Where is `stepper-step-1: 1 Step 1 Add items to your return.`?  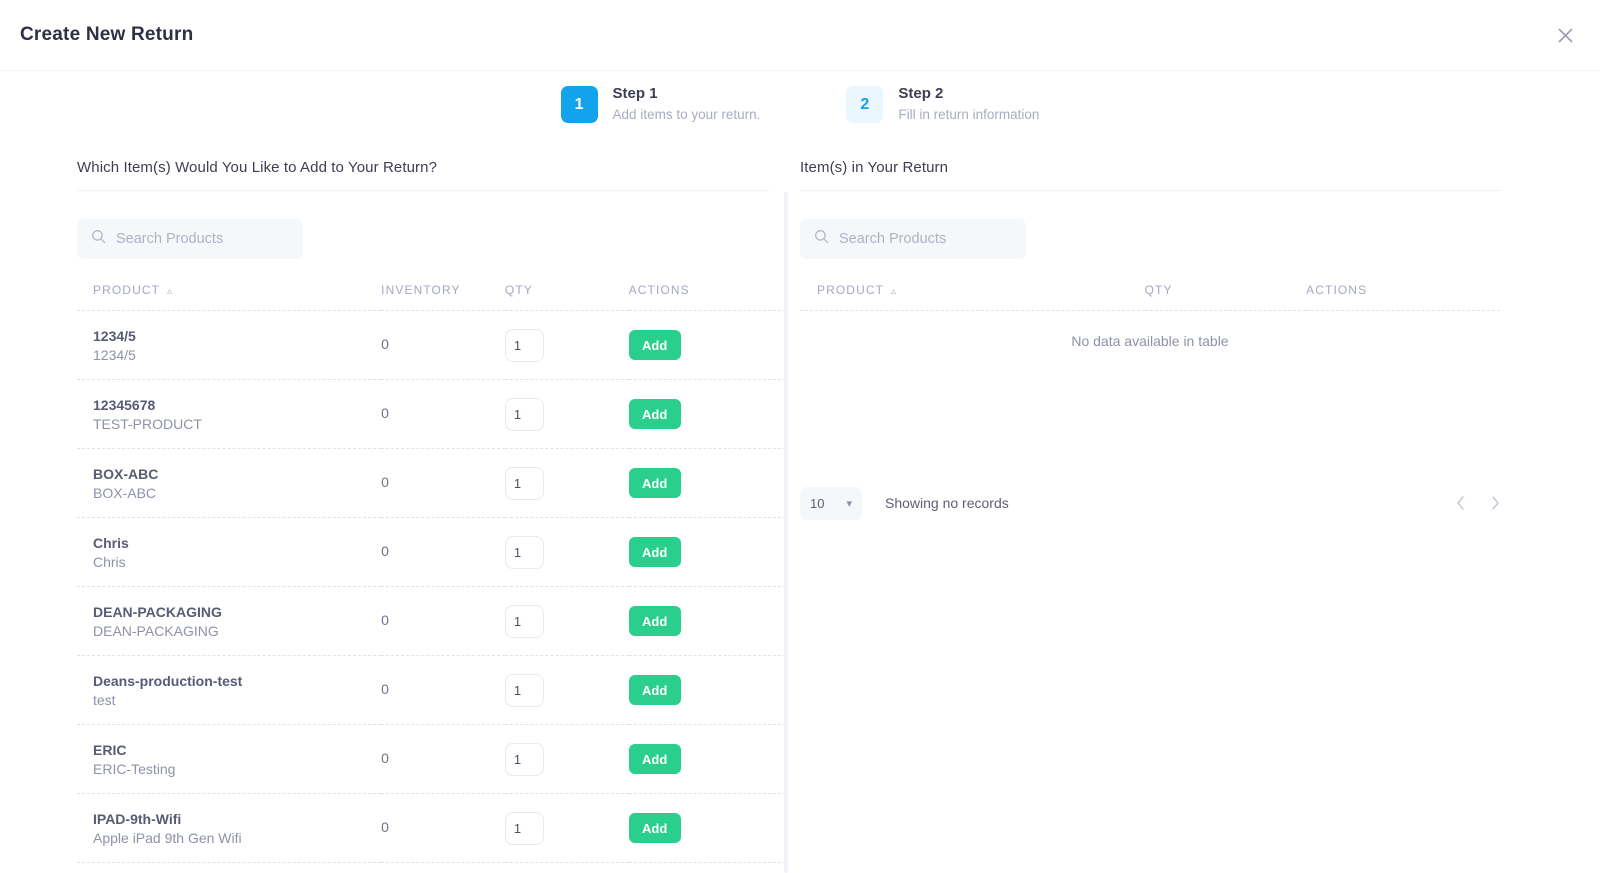
stepper-step-1: 1 Step 1 Add items to your return. is located at coordinates (660, 104).